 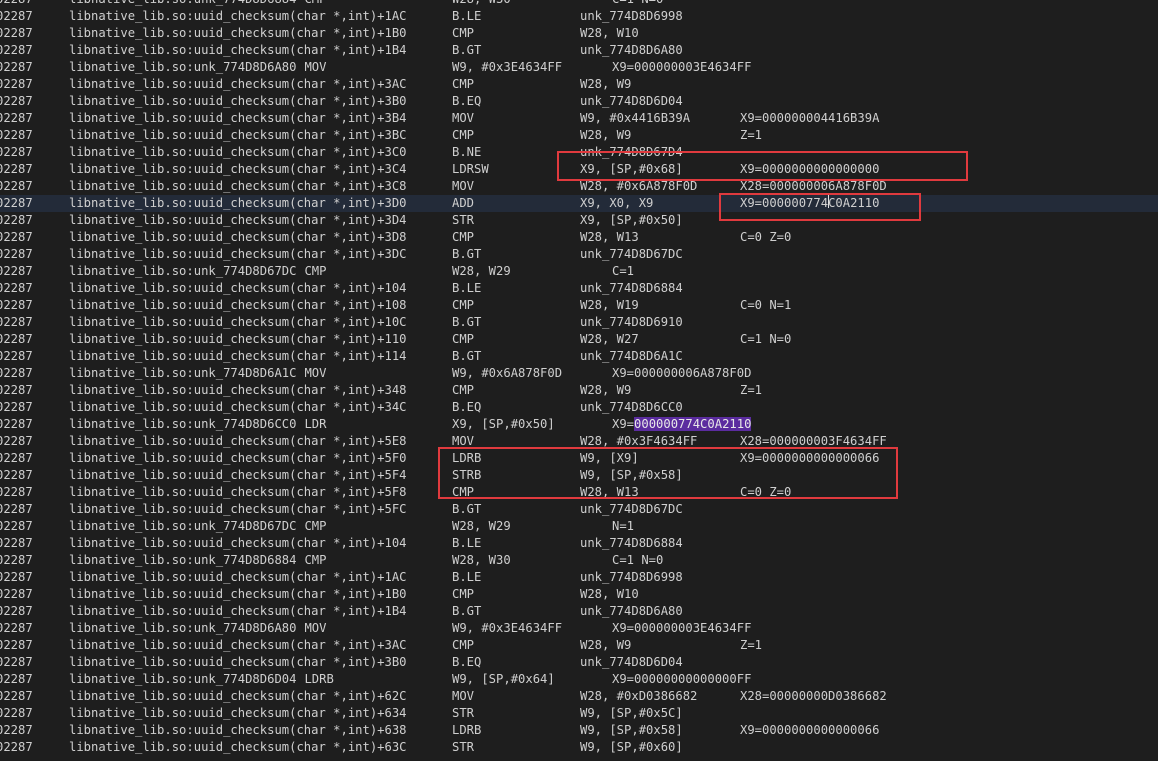 I want to click on register-state: X9=000000774C0A2110, so click(x=682, y=424).